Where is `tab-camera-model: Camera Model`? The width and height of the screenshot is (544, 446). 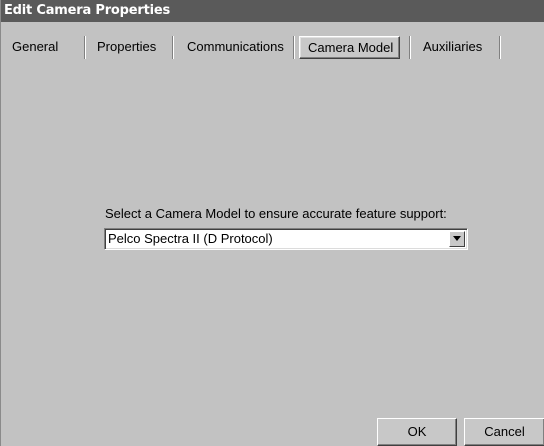 tab-camera-model: Camera Model is located at coordinates (349, 47).